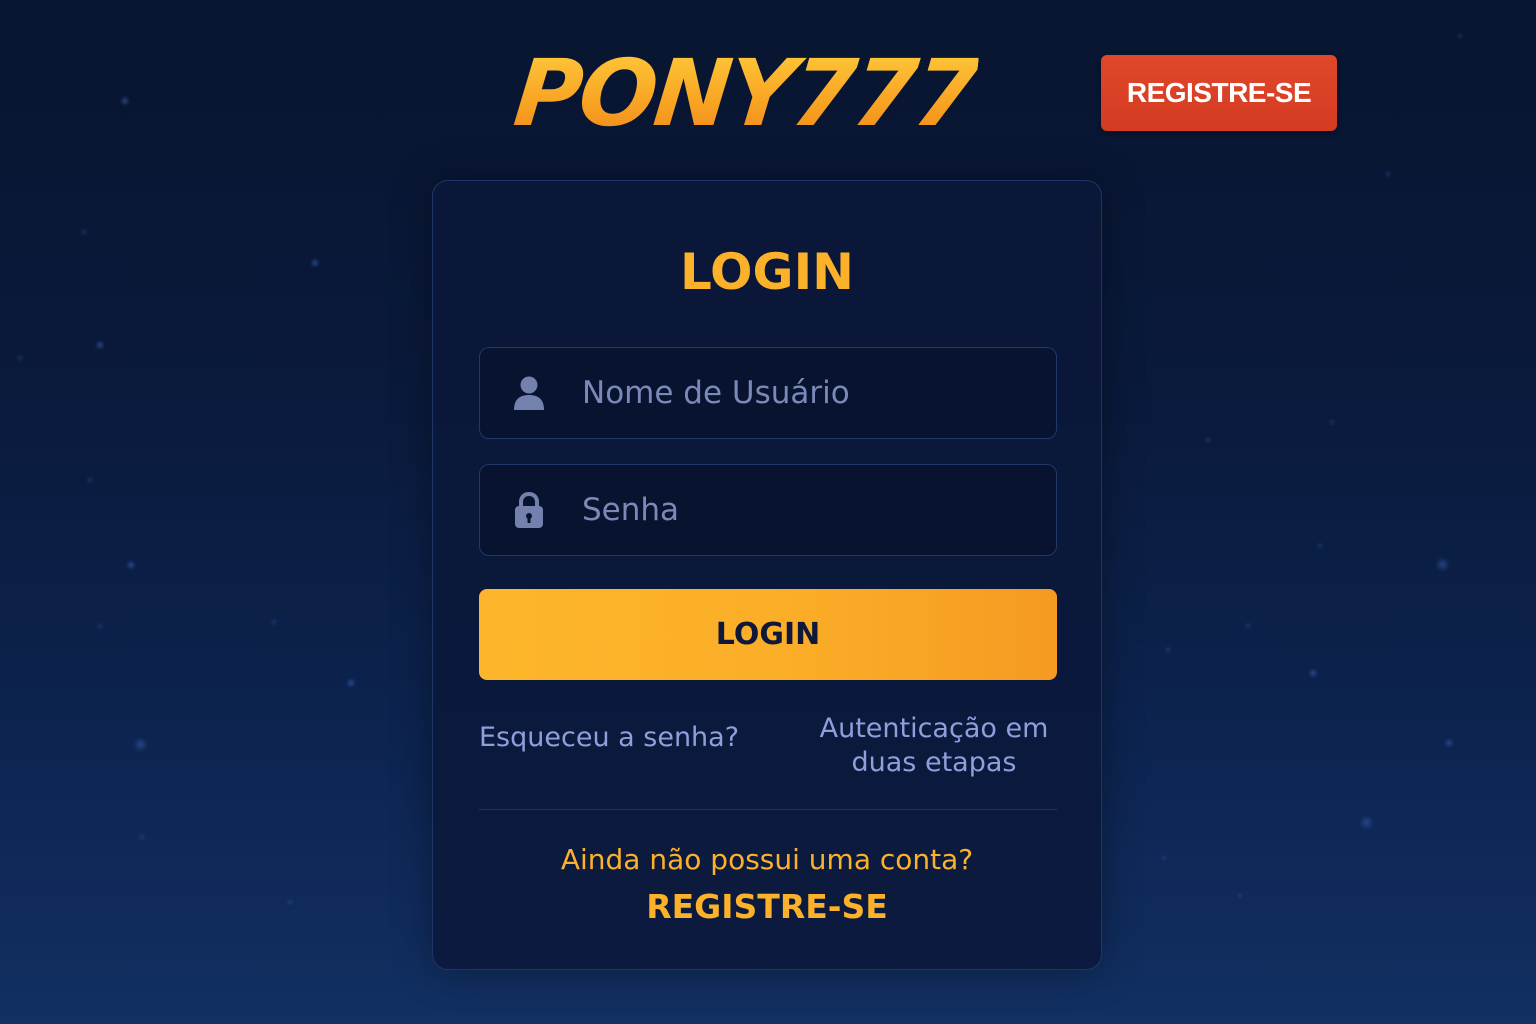 The image size is (1536, 1024). Describe the element at coordinates (767, 859) in the screenshot. I see `no-account-text: Ainda não possui uma conta?` at that location.